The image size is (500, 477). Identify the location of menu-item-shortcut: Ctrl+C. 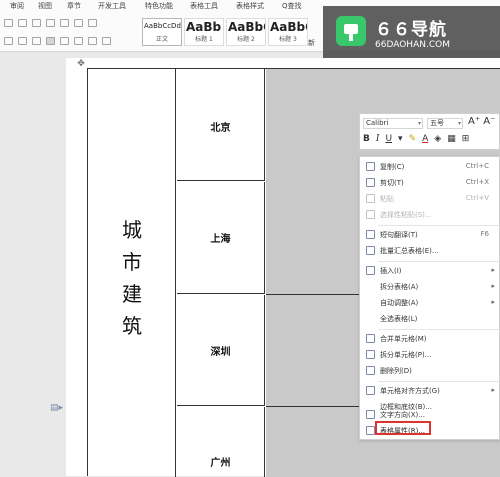
(477, 166).